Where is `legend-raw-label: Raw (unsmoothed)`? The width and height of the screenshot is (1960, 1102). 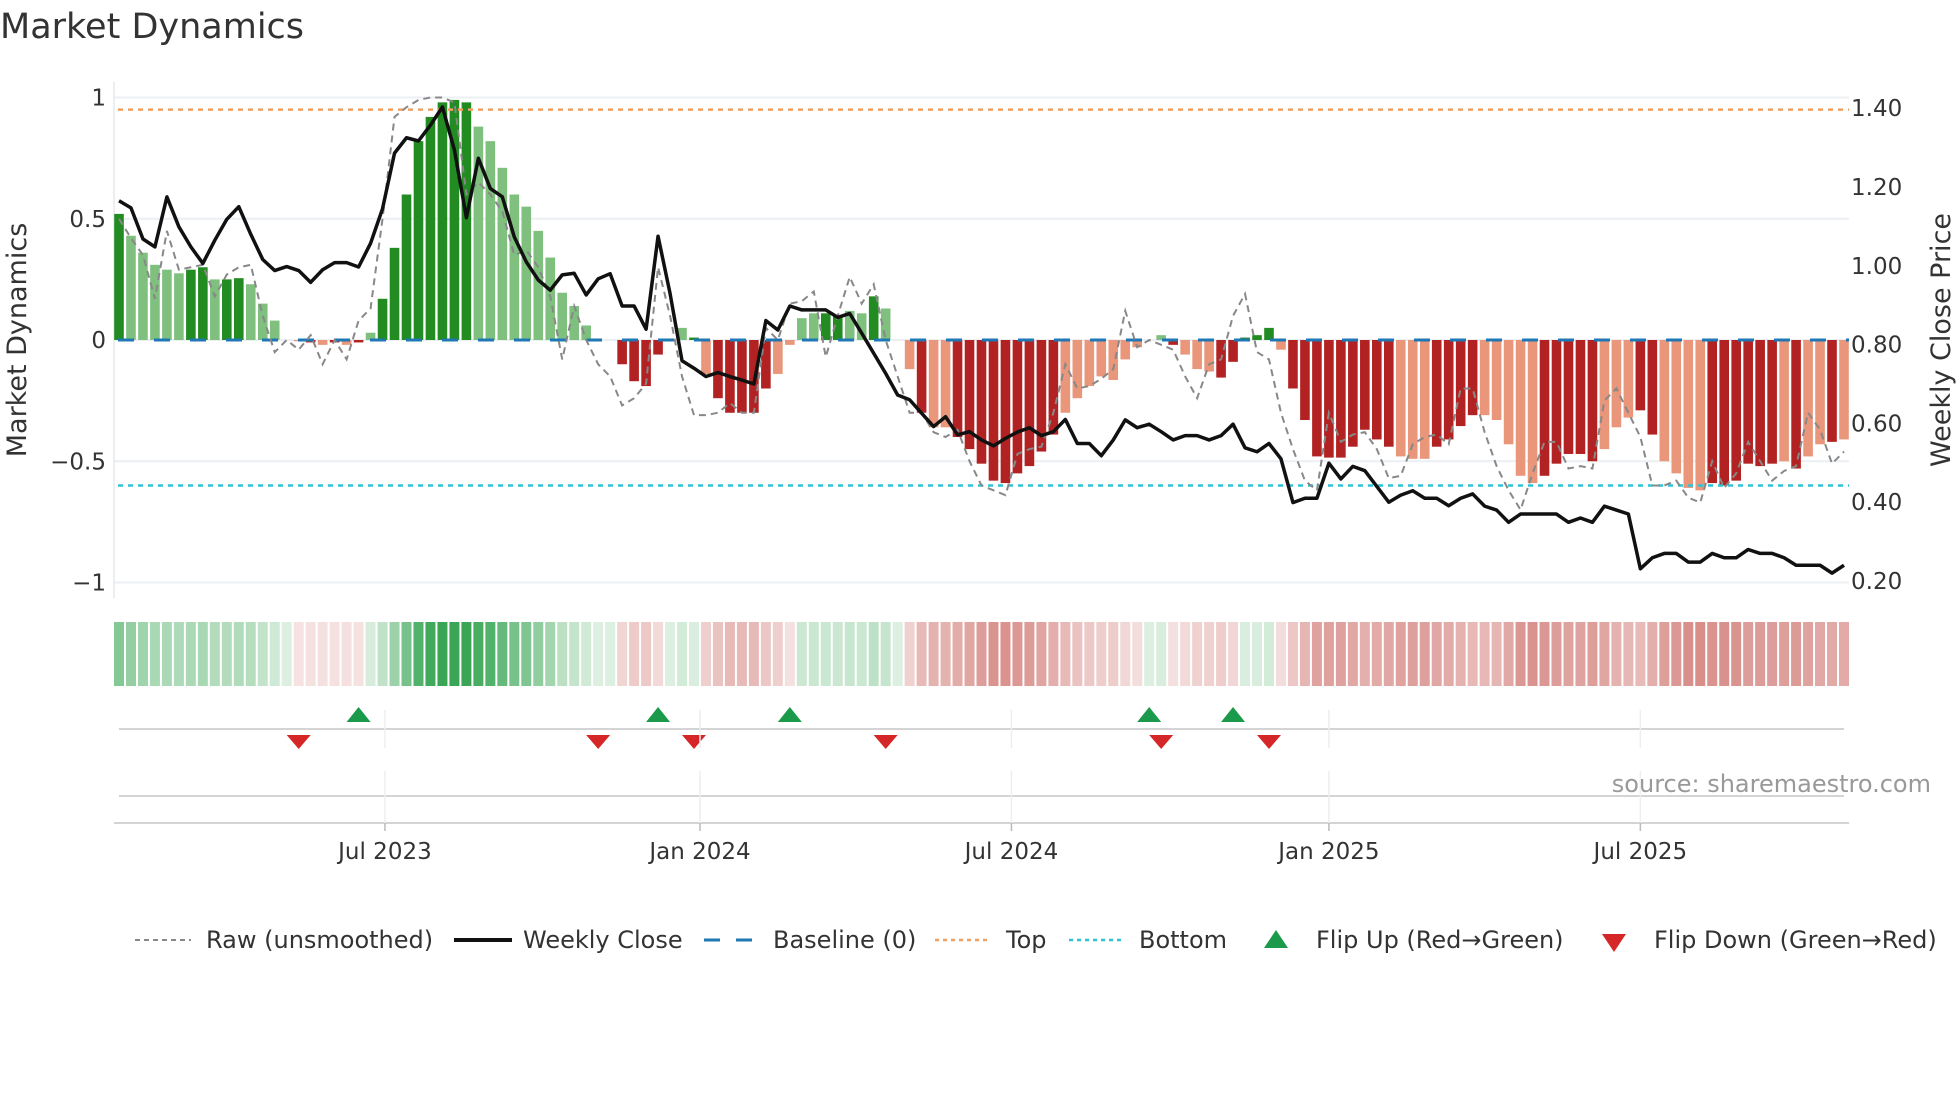 legend-raw-label: Raw (unsmoothed) is located at coordinates (319, 940).